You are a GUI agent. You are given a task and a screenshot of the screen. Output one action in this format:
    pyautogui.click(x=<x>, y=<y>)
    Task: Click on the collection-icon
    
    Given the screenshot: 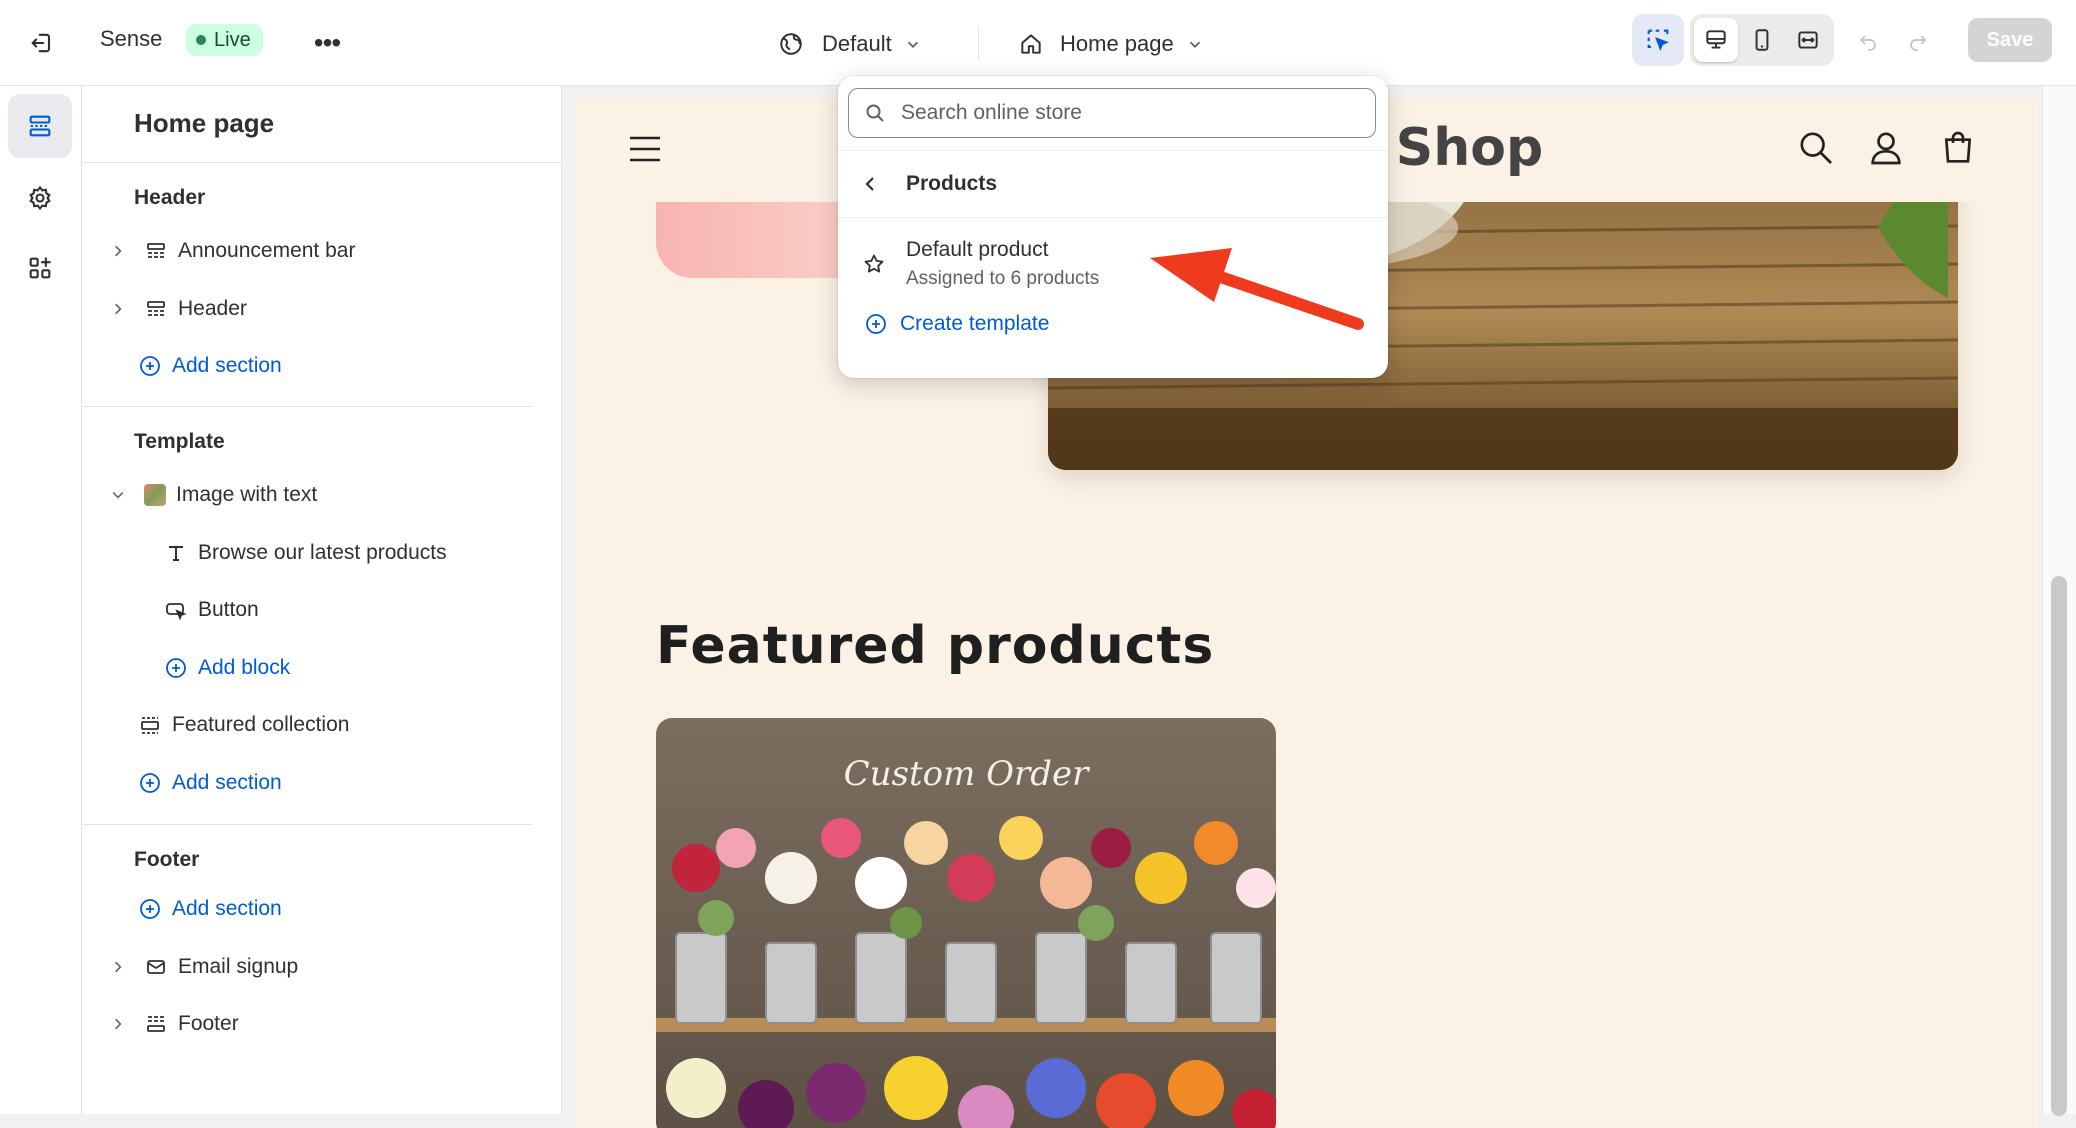 What is the action you would take?
    pyautogui.click(x=150, y=725)
    